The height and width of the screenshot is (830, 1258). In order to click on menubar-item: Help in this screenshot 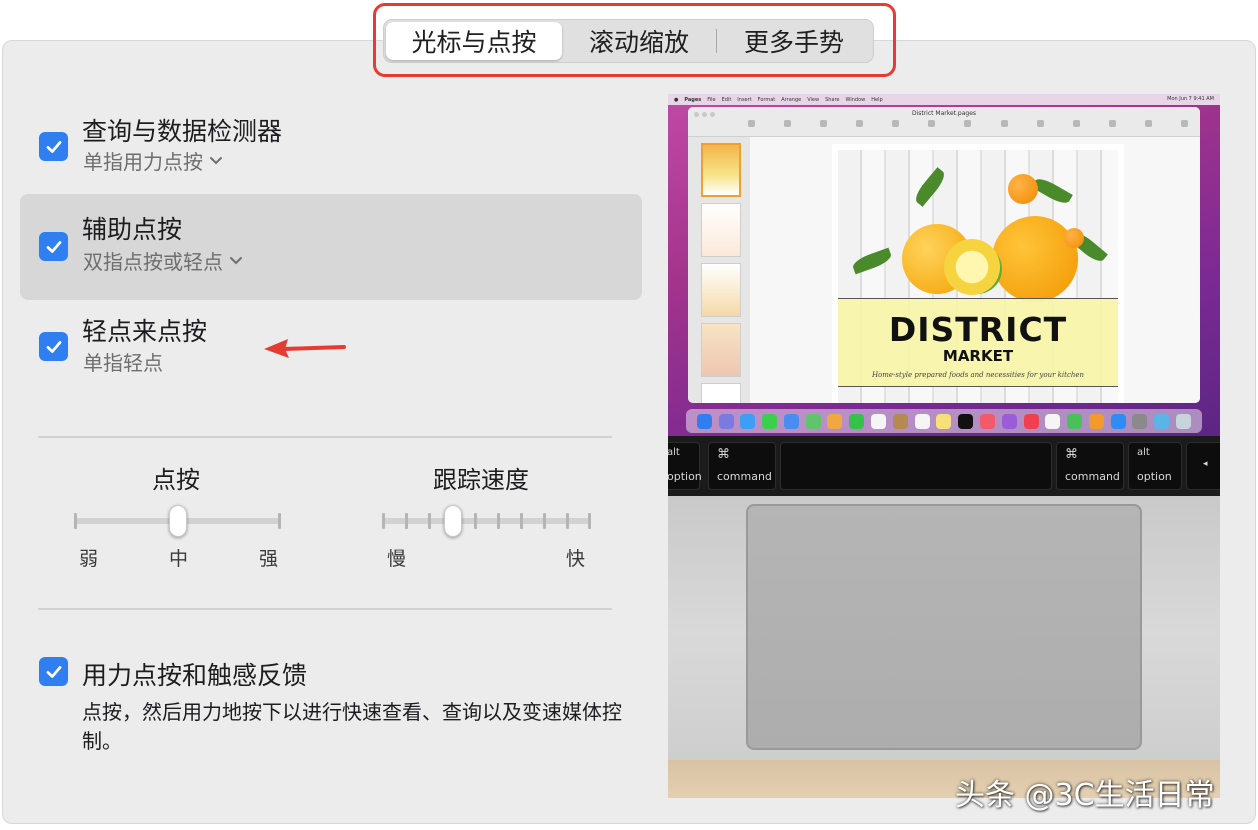, I will do `click(877, 99)`.